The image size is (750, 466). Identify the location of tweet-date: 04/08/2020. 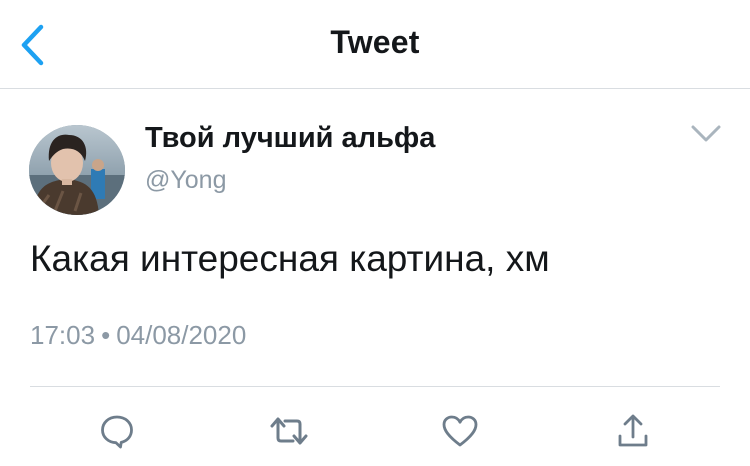
(181, 335).